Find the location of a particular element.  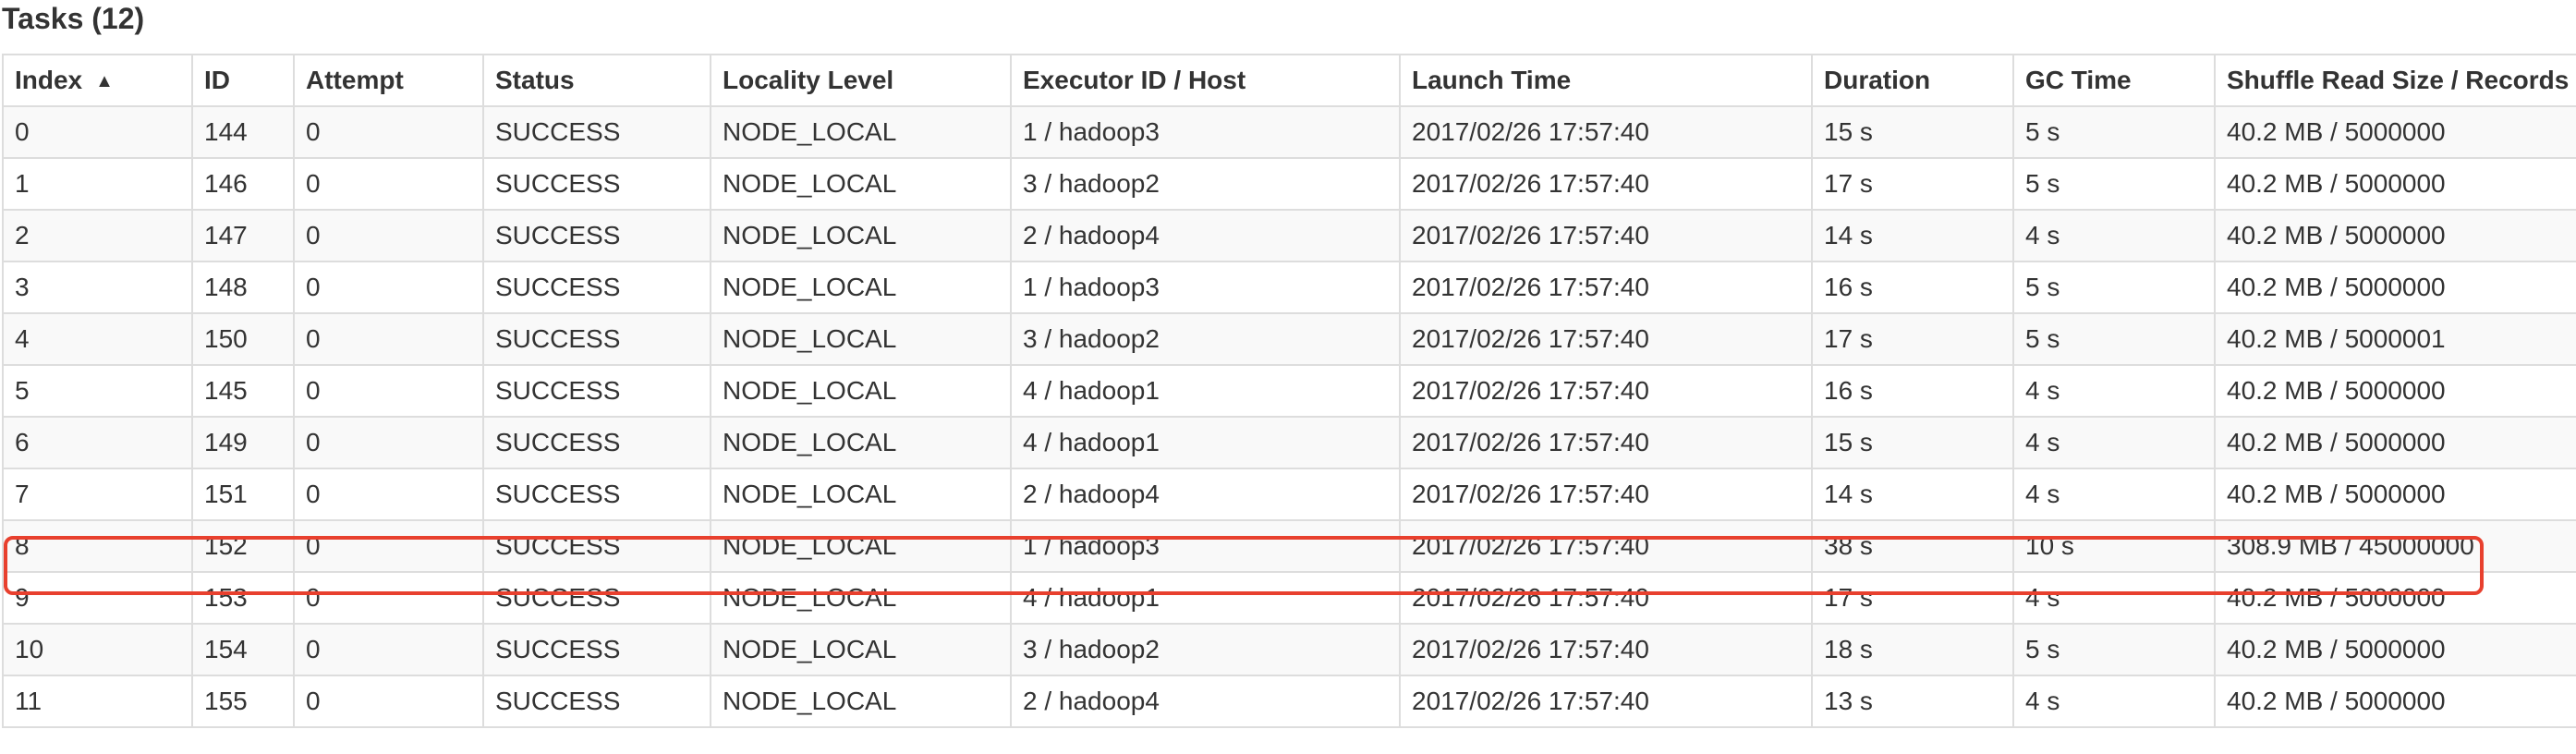

column-header-executor-host: Executor ID / Host is located at coordinates (1205, 80).